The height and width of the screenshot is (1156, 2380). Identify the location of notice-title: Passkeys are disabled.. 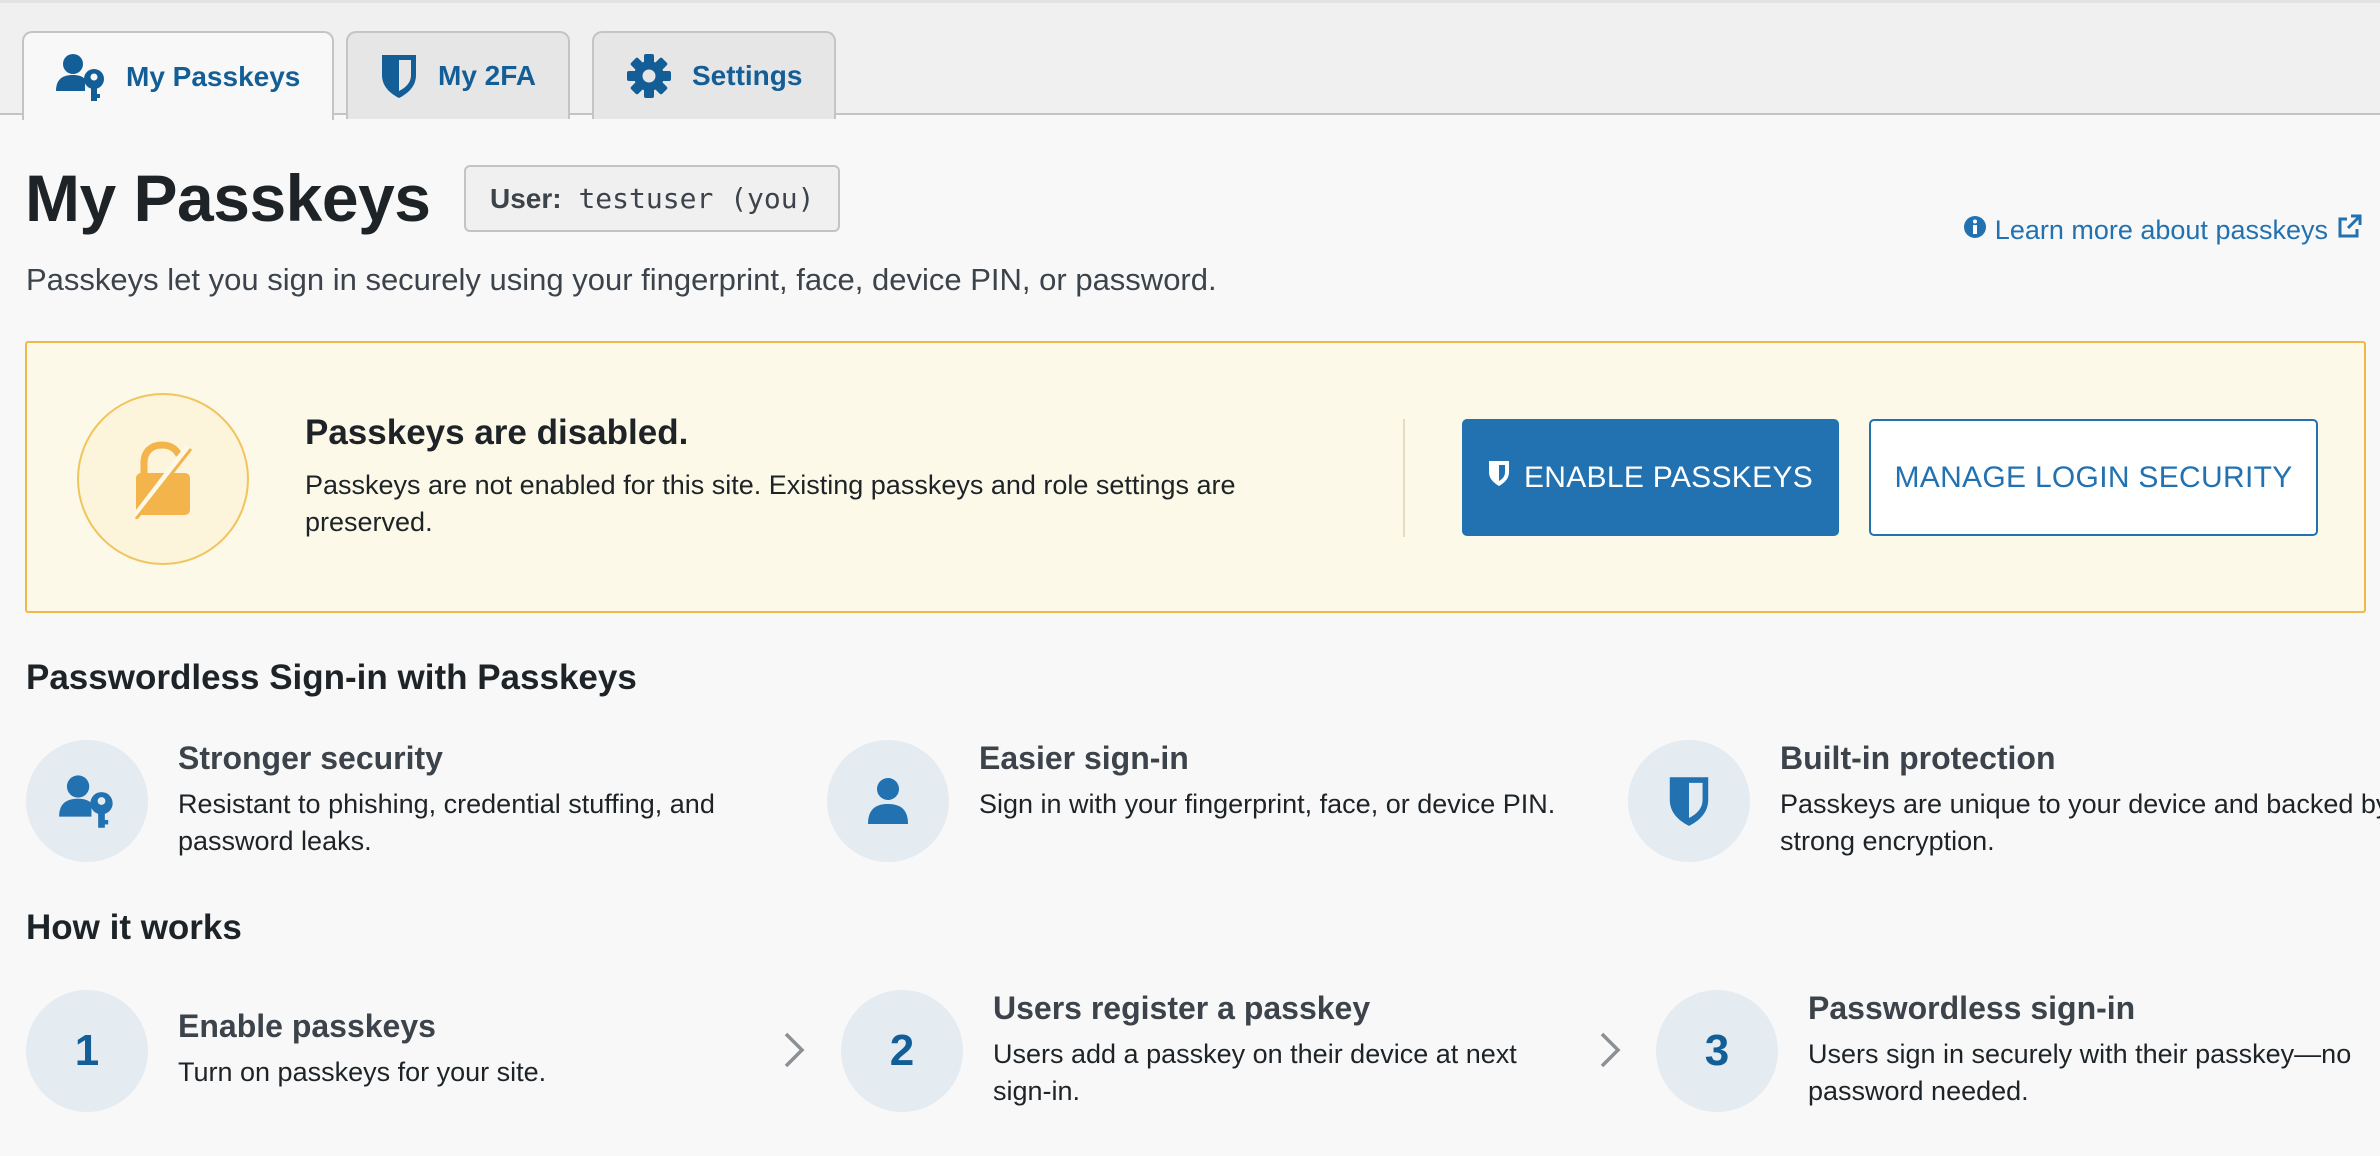
(497, 432).